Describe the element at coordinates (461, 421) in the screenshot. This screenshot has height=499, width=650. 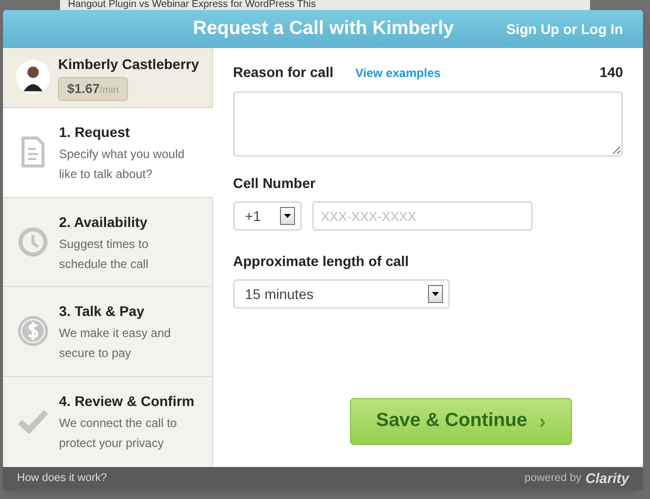
I see `save-continue-button: Save & Continue ›` at that location.